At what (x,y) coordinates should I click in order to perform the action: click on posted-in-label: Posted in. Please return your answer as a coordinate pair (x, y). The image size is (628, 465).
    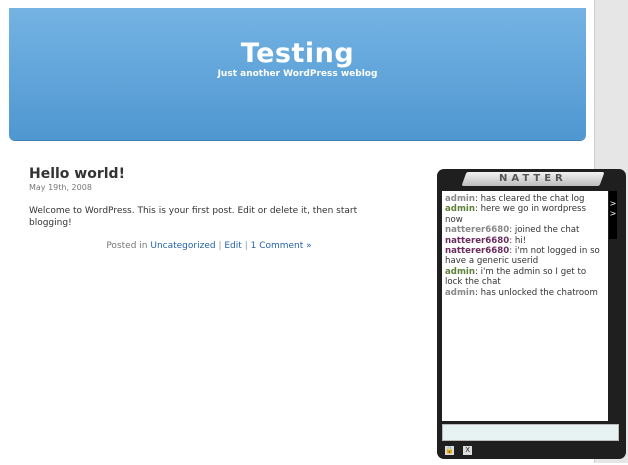
    Looking at the image, I should click on (127, 246).